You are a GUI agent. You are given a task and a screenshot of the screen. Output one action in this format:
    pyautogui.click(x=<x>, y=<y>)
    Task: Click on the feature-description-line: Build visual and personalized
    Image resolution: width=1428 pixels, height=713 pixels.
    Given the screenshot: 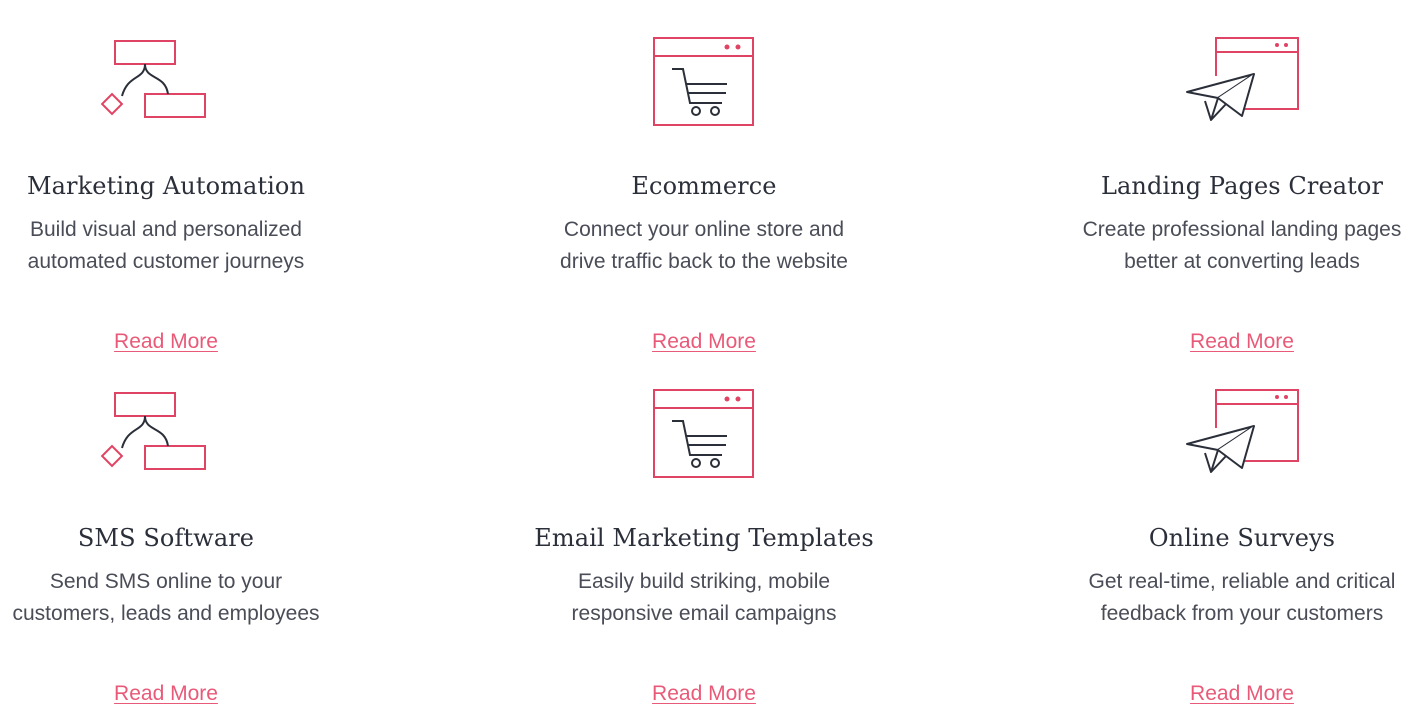 What is the action you would take?
    pyautogui.click(x=165, y=229)
    